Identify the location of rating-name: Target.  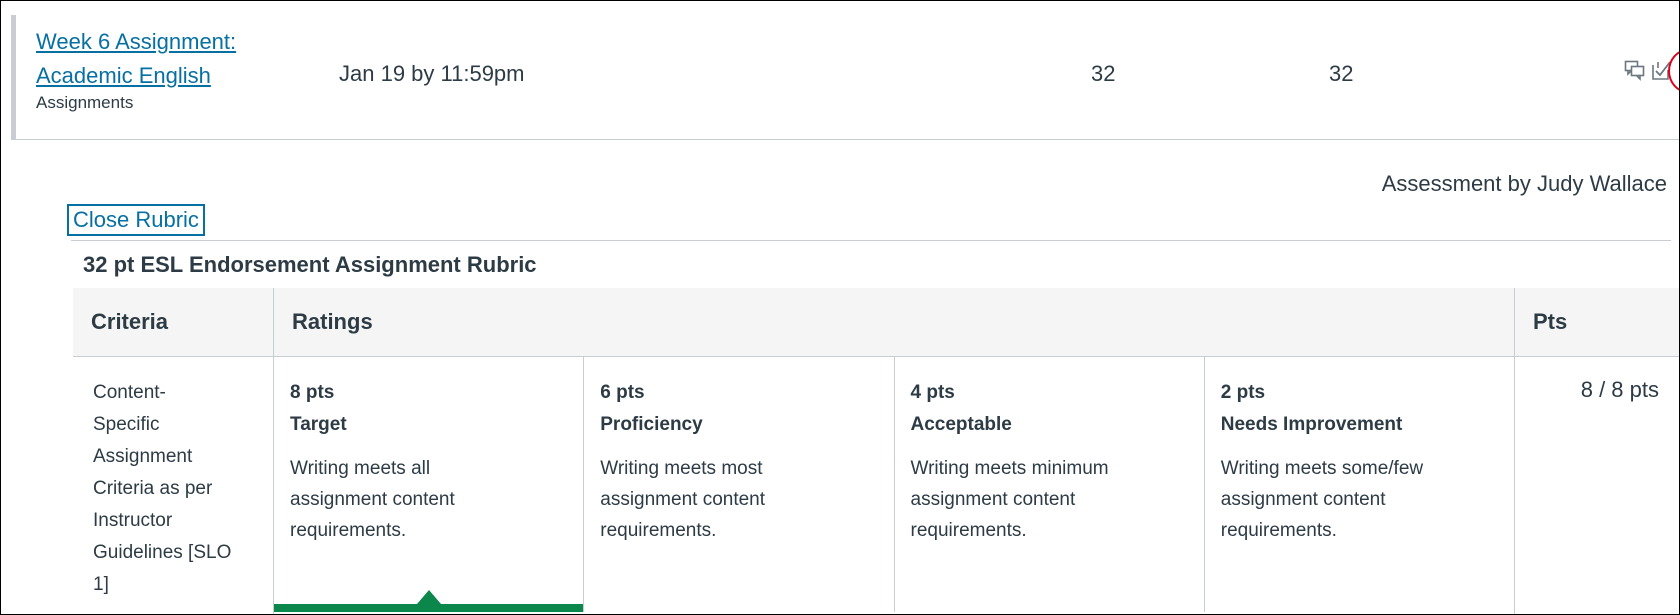
(318, 424).